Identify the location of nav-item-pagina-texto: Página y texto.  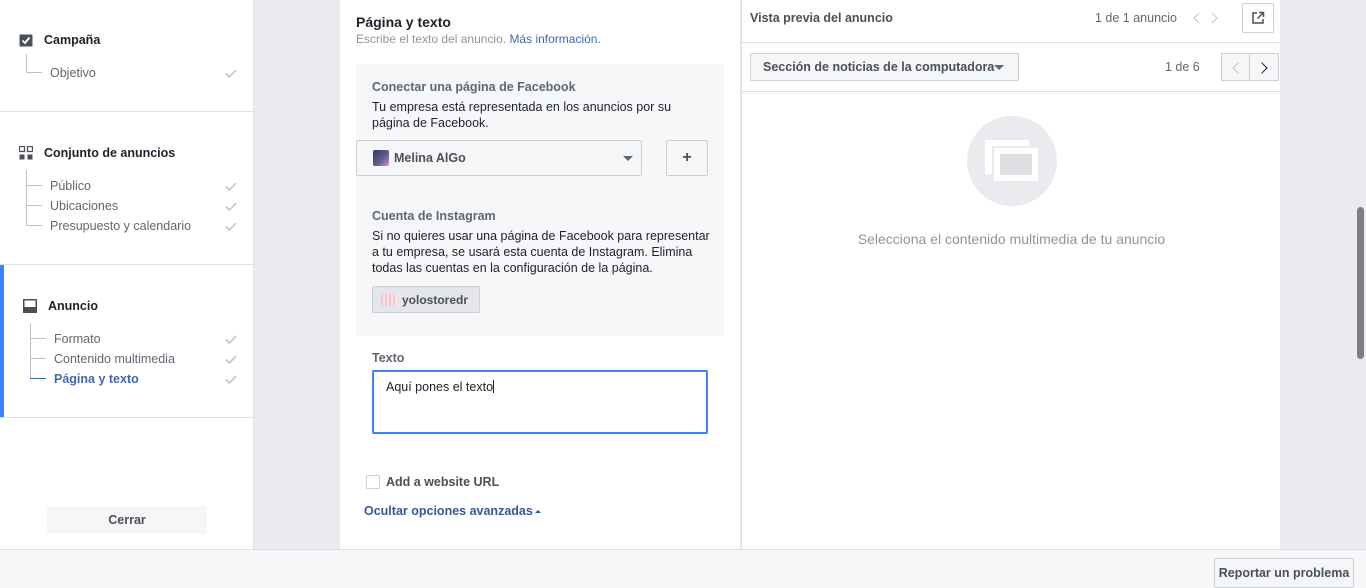
(96, 379).